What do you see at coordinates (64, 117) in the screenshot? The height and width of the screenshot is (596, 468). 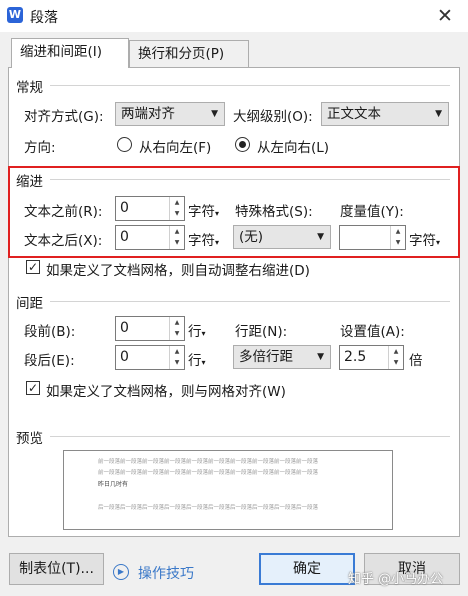 I see `alignment-label: 对齐方式(G):` at bounding box center [64, 117].